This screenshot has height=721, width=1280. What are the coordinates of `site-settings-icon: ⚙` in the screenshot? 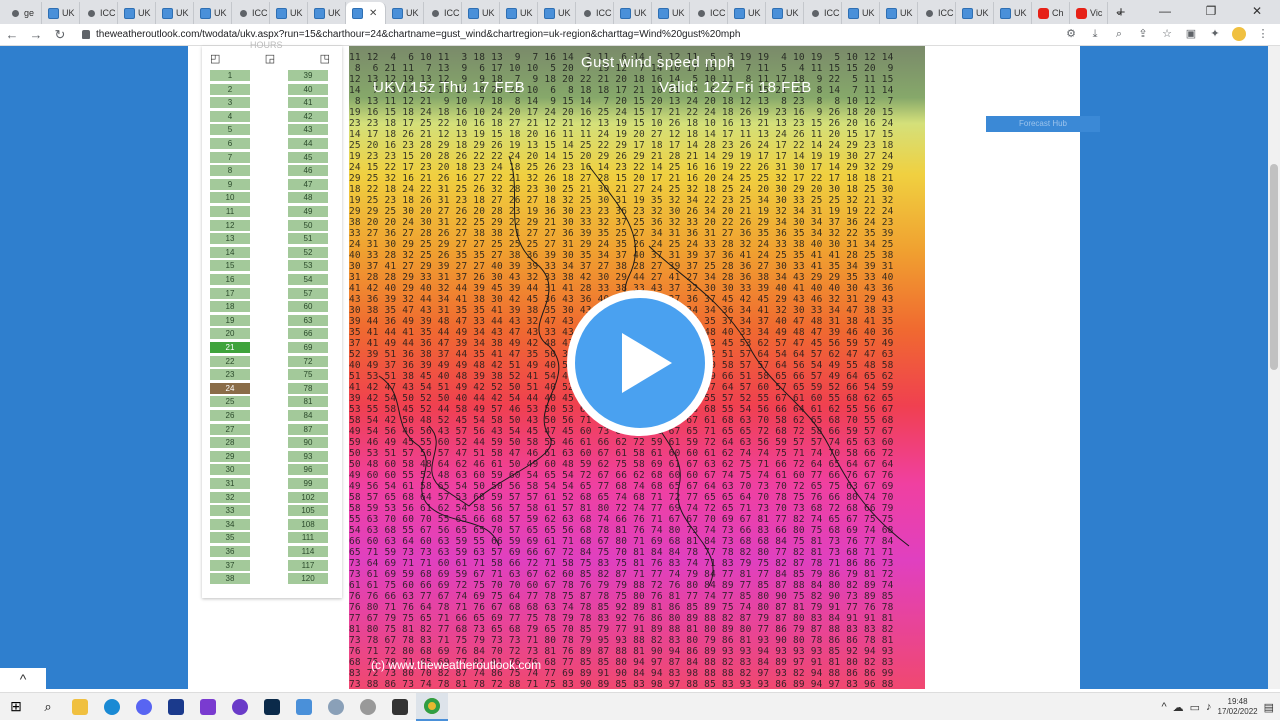 It's located at (1071, 34).